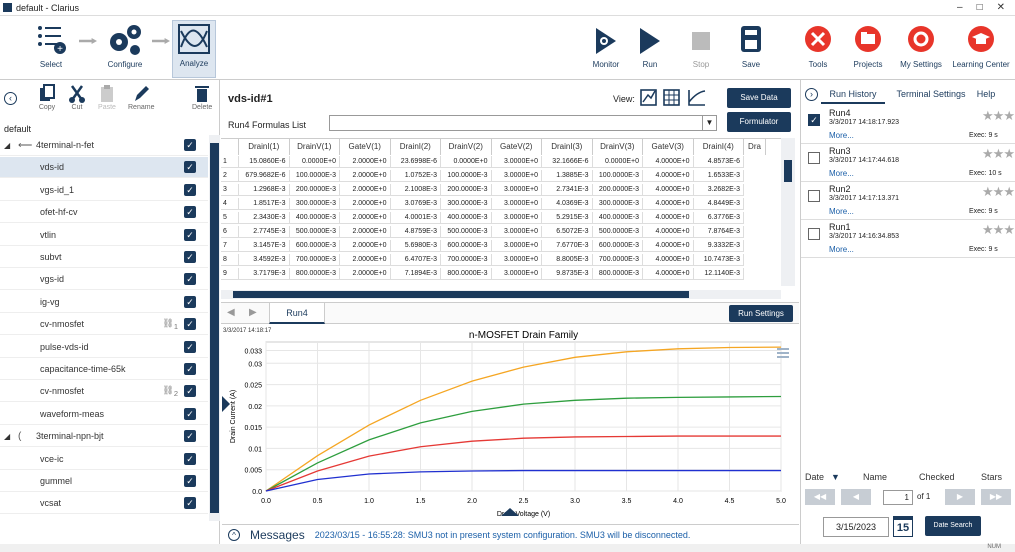  Describe the element at coordinates (314, 274) in the screenshot. I see `table-cell: 800.0000E-3` at that location.